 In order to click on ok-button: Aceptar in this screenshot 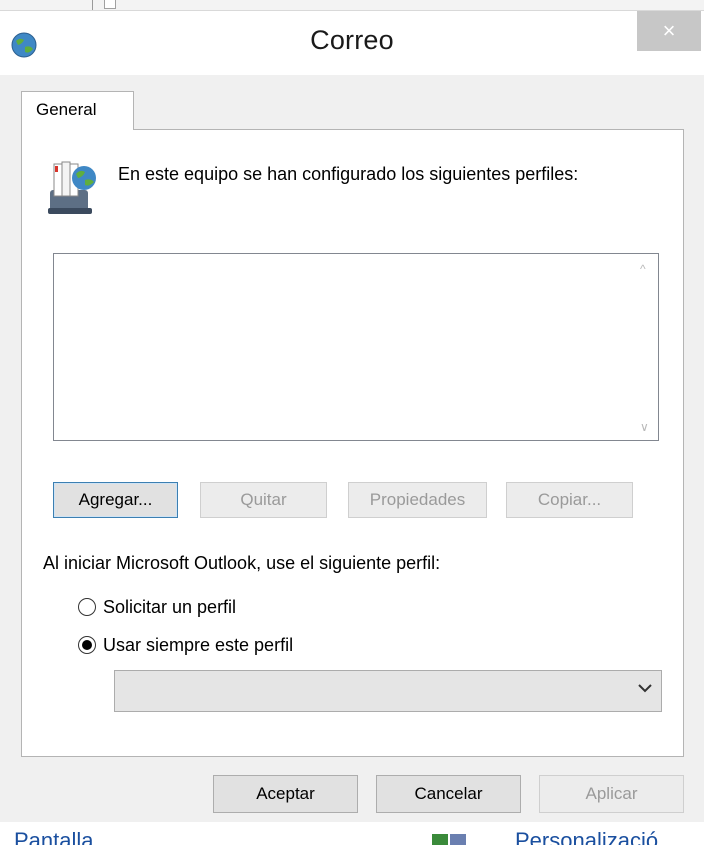, I will do `click(285, 794)`.